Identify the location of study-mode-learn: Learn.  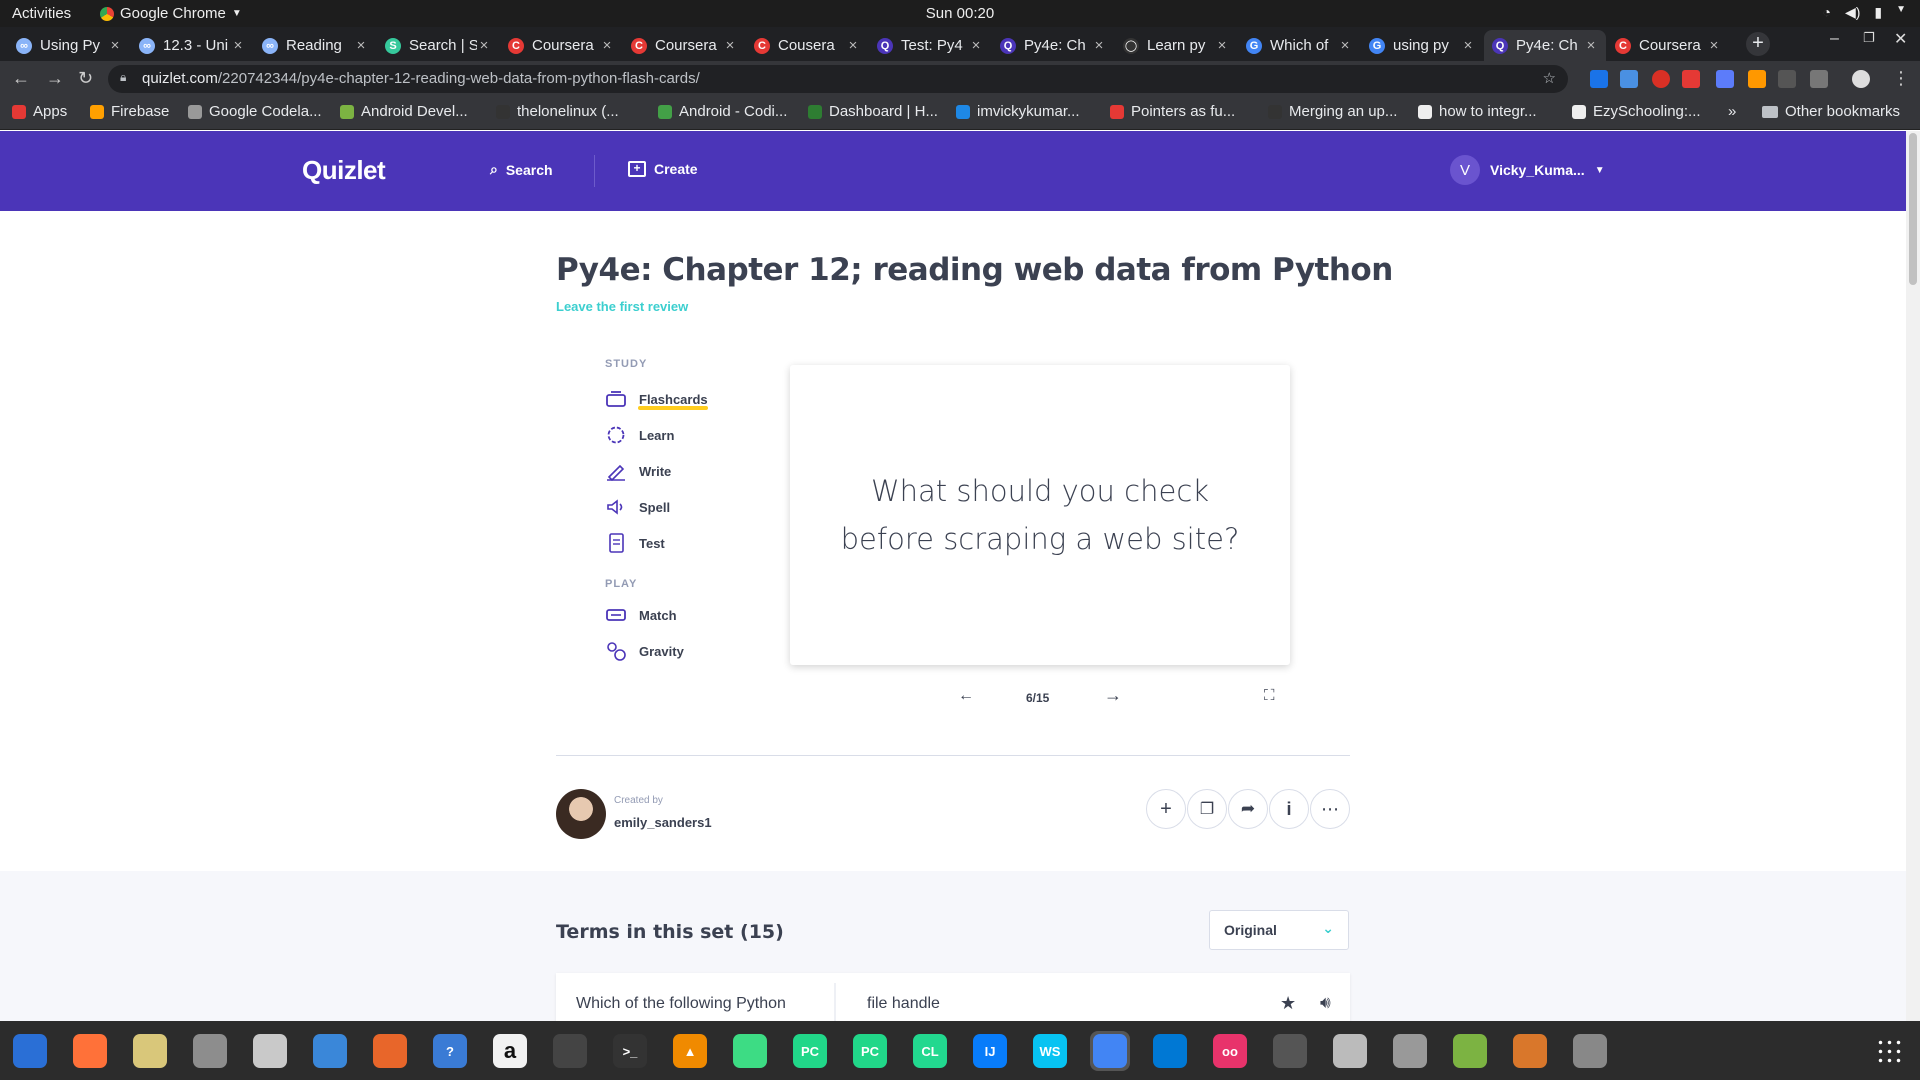
(639, 435).